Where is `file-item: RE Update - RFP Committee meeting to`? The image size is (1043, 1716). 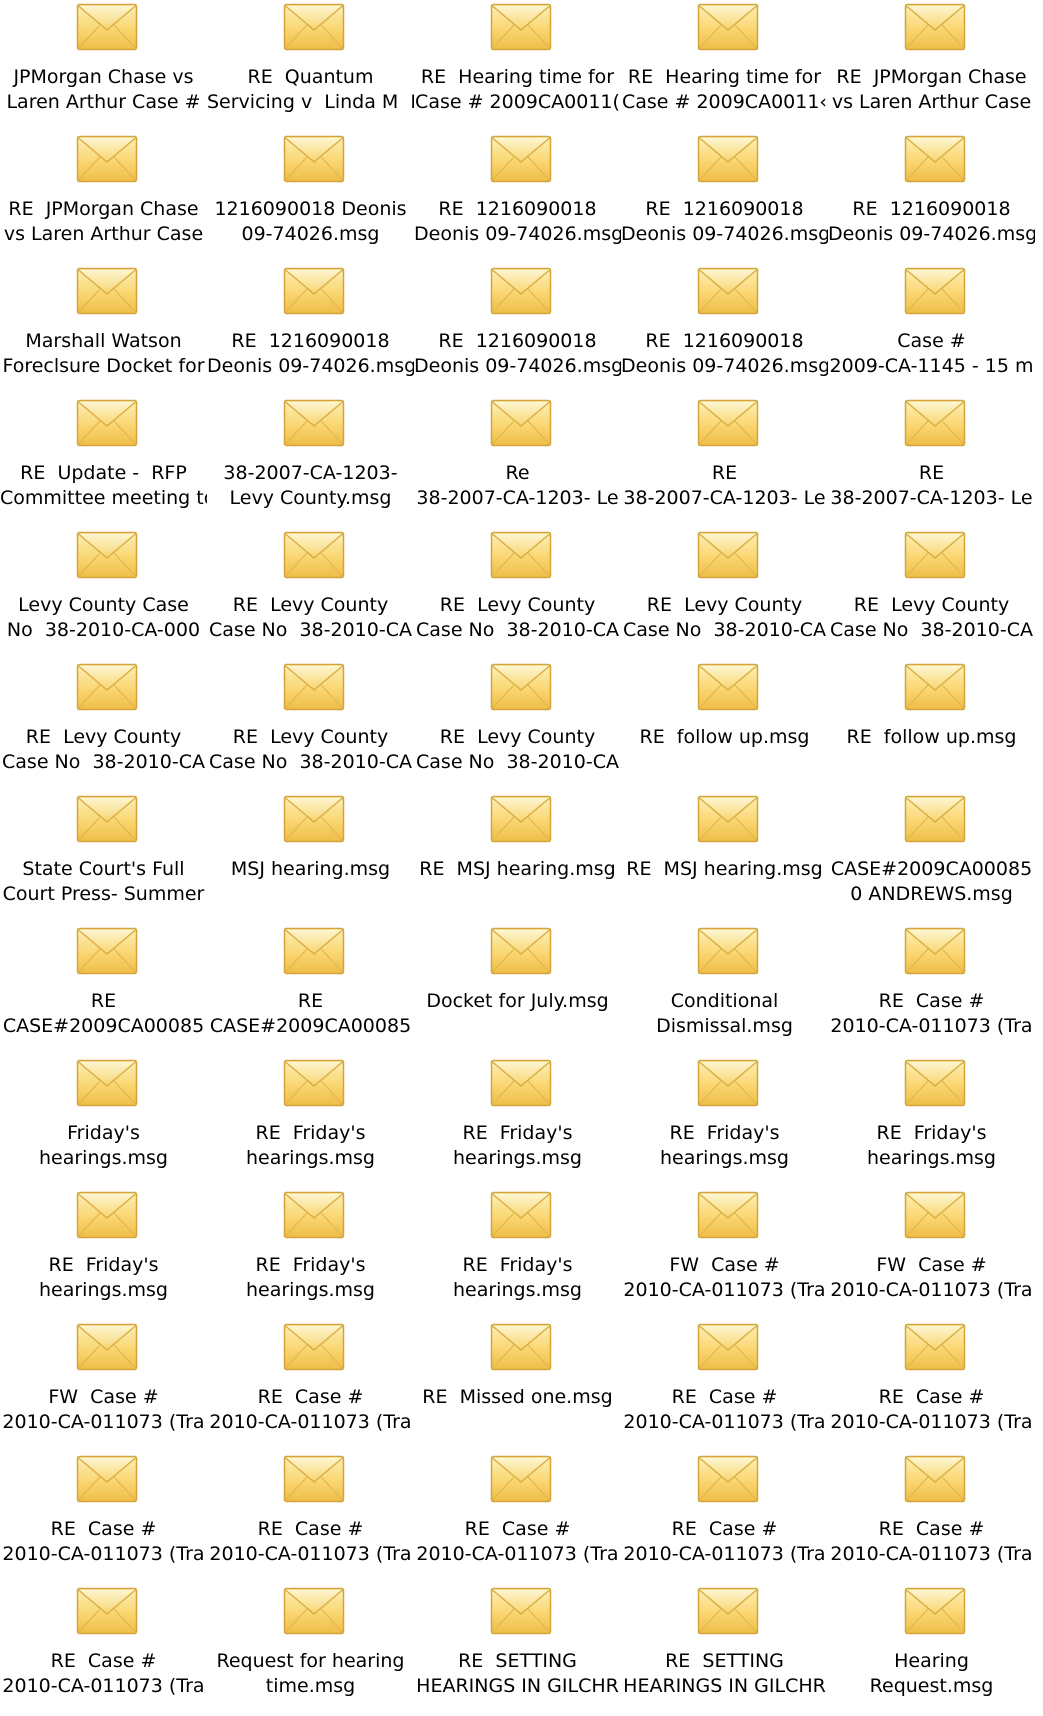
file-item: RE Update - RFP Committee meeting to is located at coordinates (103, 462).